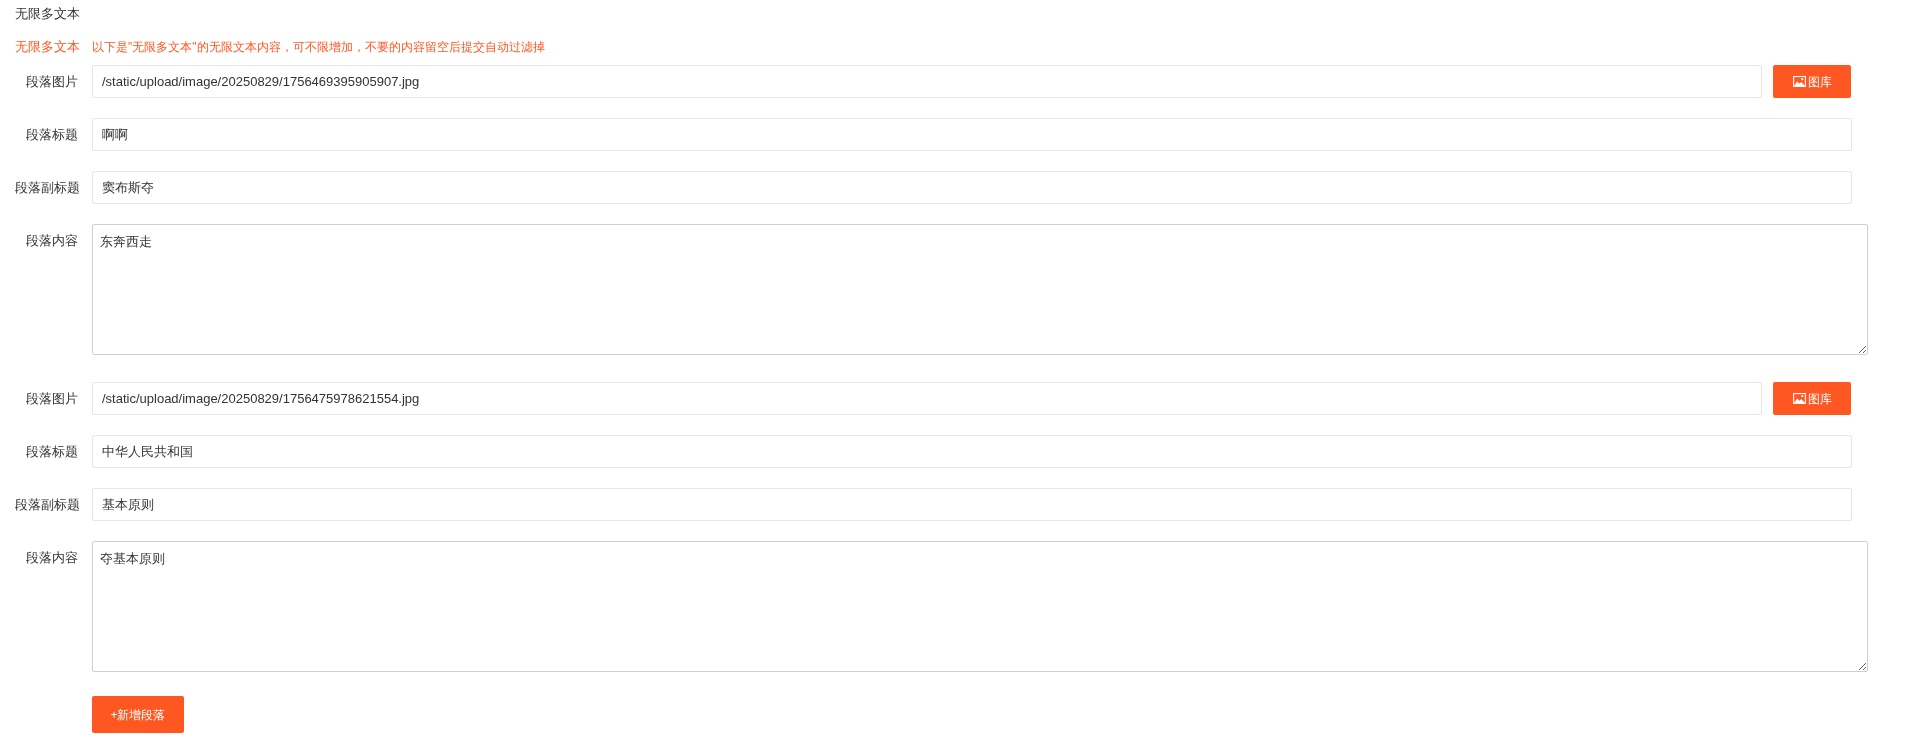 The height and width of the screenshot is (741, 1919). Describe the element at coordinates (972, 134) in the screenshot. I see `input-field: 啊啊` at that location.